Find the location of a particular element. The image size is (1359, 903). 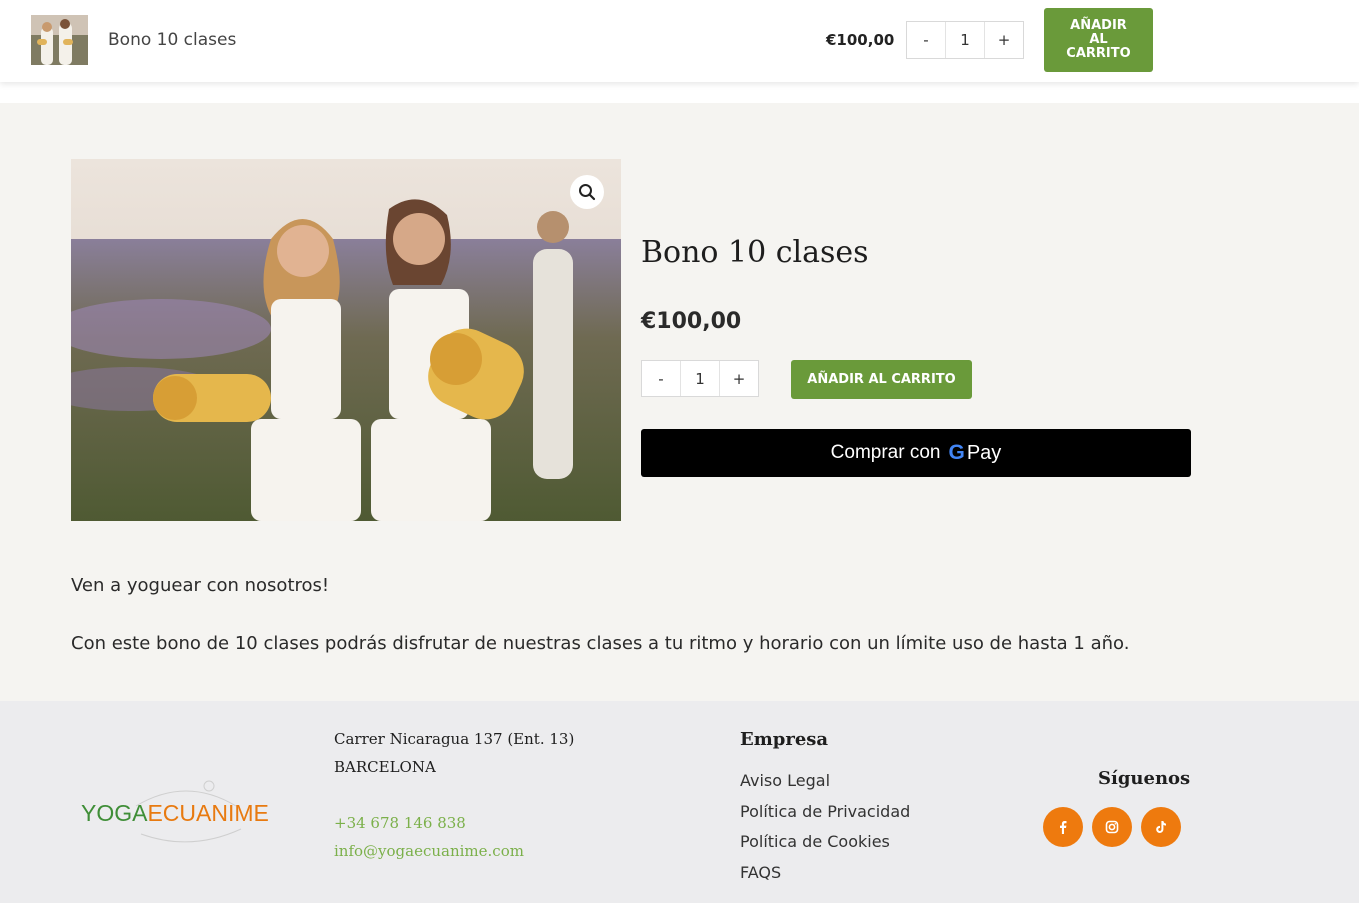

instagram-icon is located at coordinates (1112, 827).